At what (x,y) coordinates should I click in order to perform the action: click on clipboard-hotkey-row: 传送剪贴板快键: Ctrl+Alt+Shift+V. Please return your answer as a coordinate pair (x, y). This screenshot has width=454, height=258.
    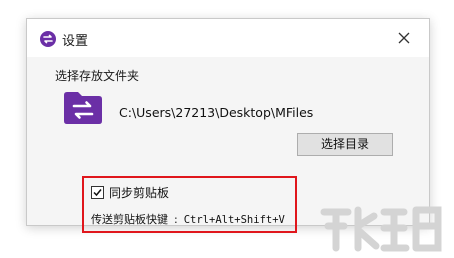
    Looking at the image, I should click on (188, 219).